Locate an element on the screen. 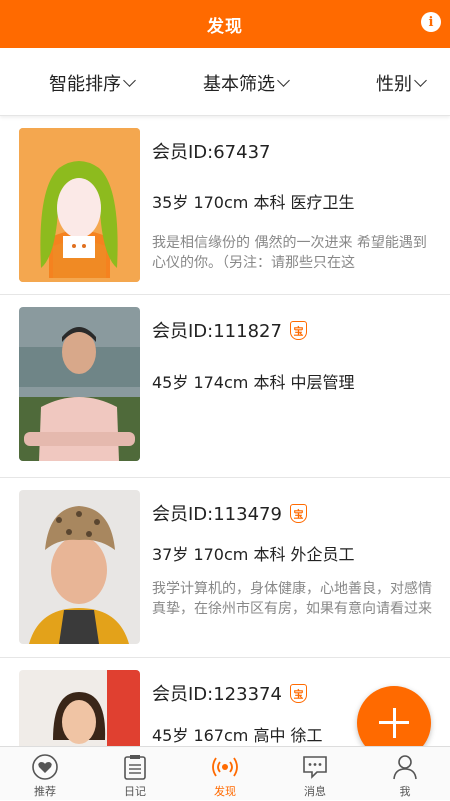  info-icon: i is located at coordinates (431, 22).